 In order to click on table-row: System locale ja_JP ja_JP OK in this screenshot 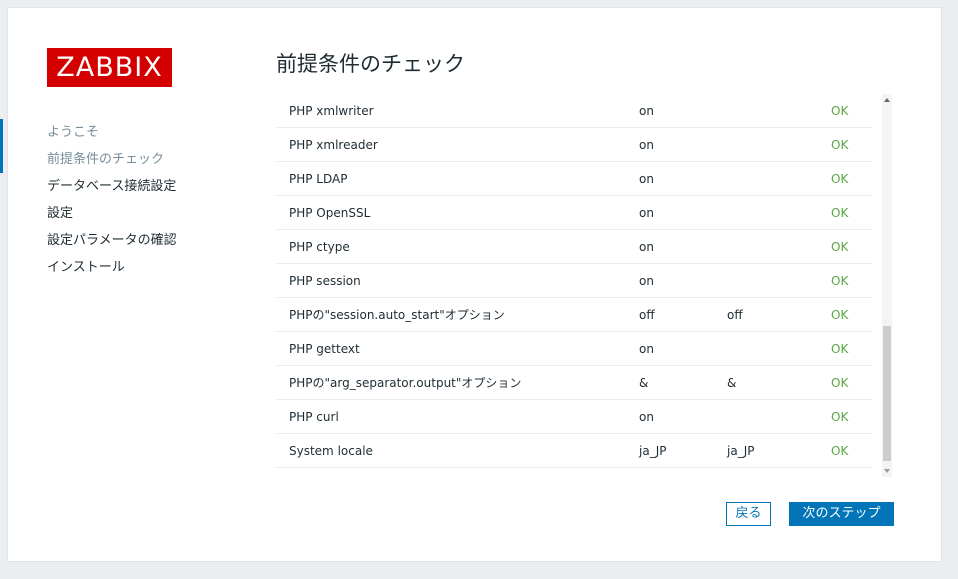, I will do `click(574, 450)`.